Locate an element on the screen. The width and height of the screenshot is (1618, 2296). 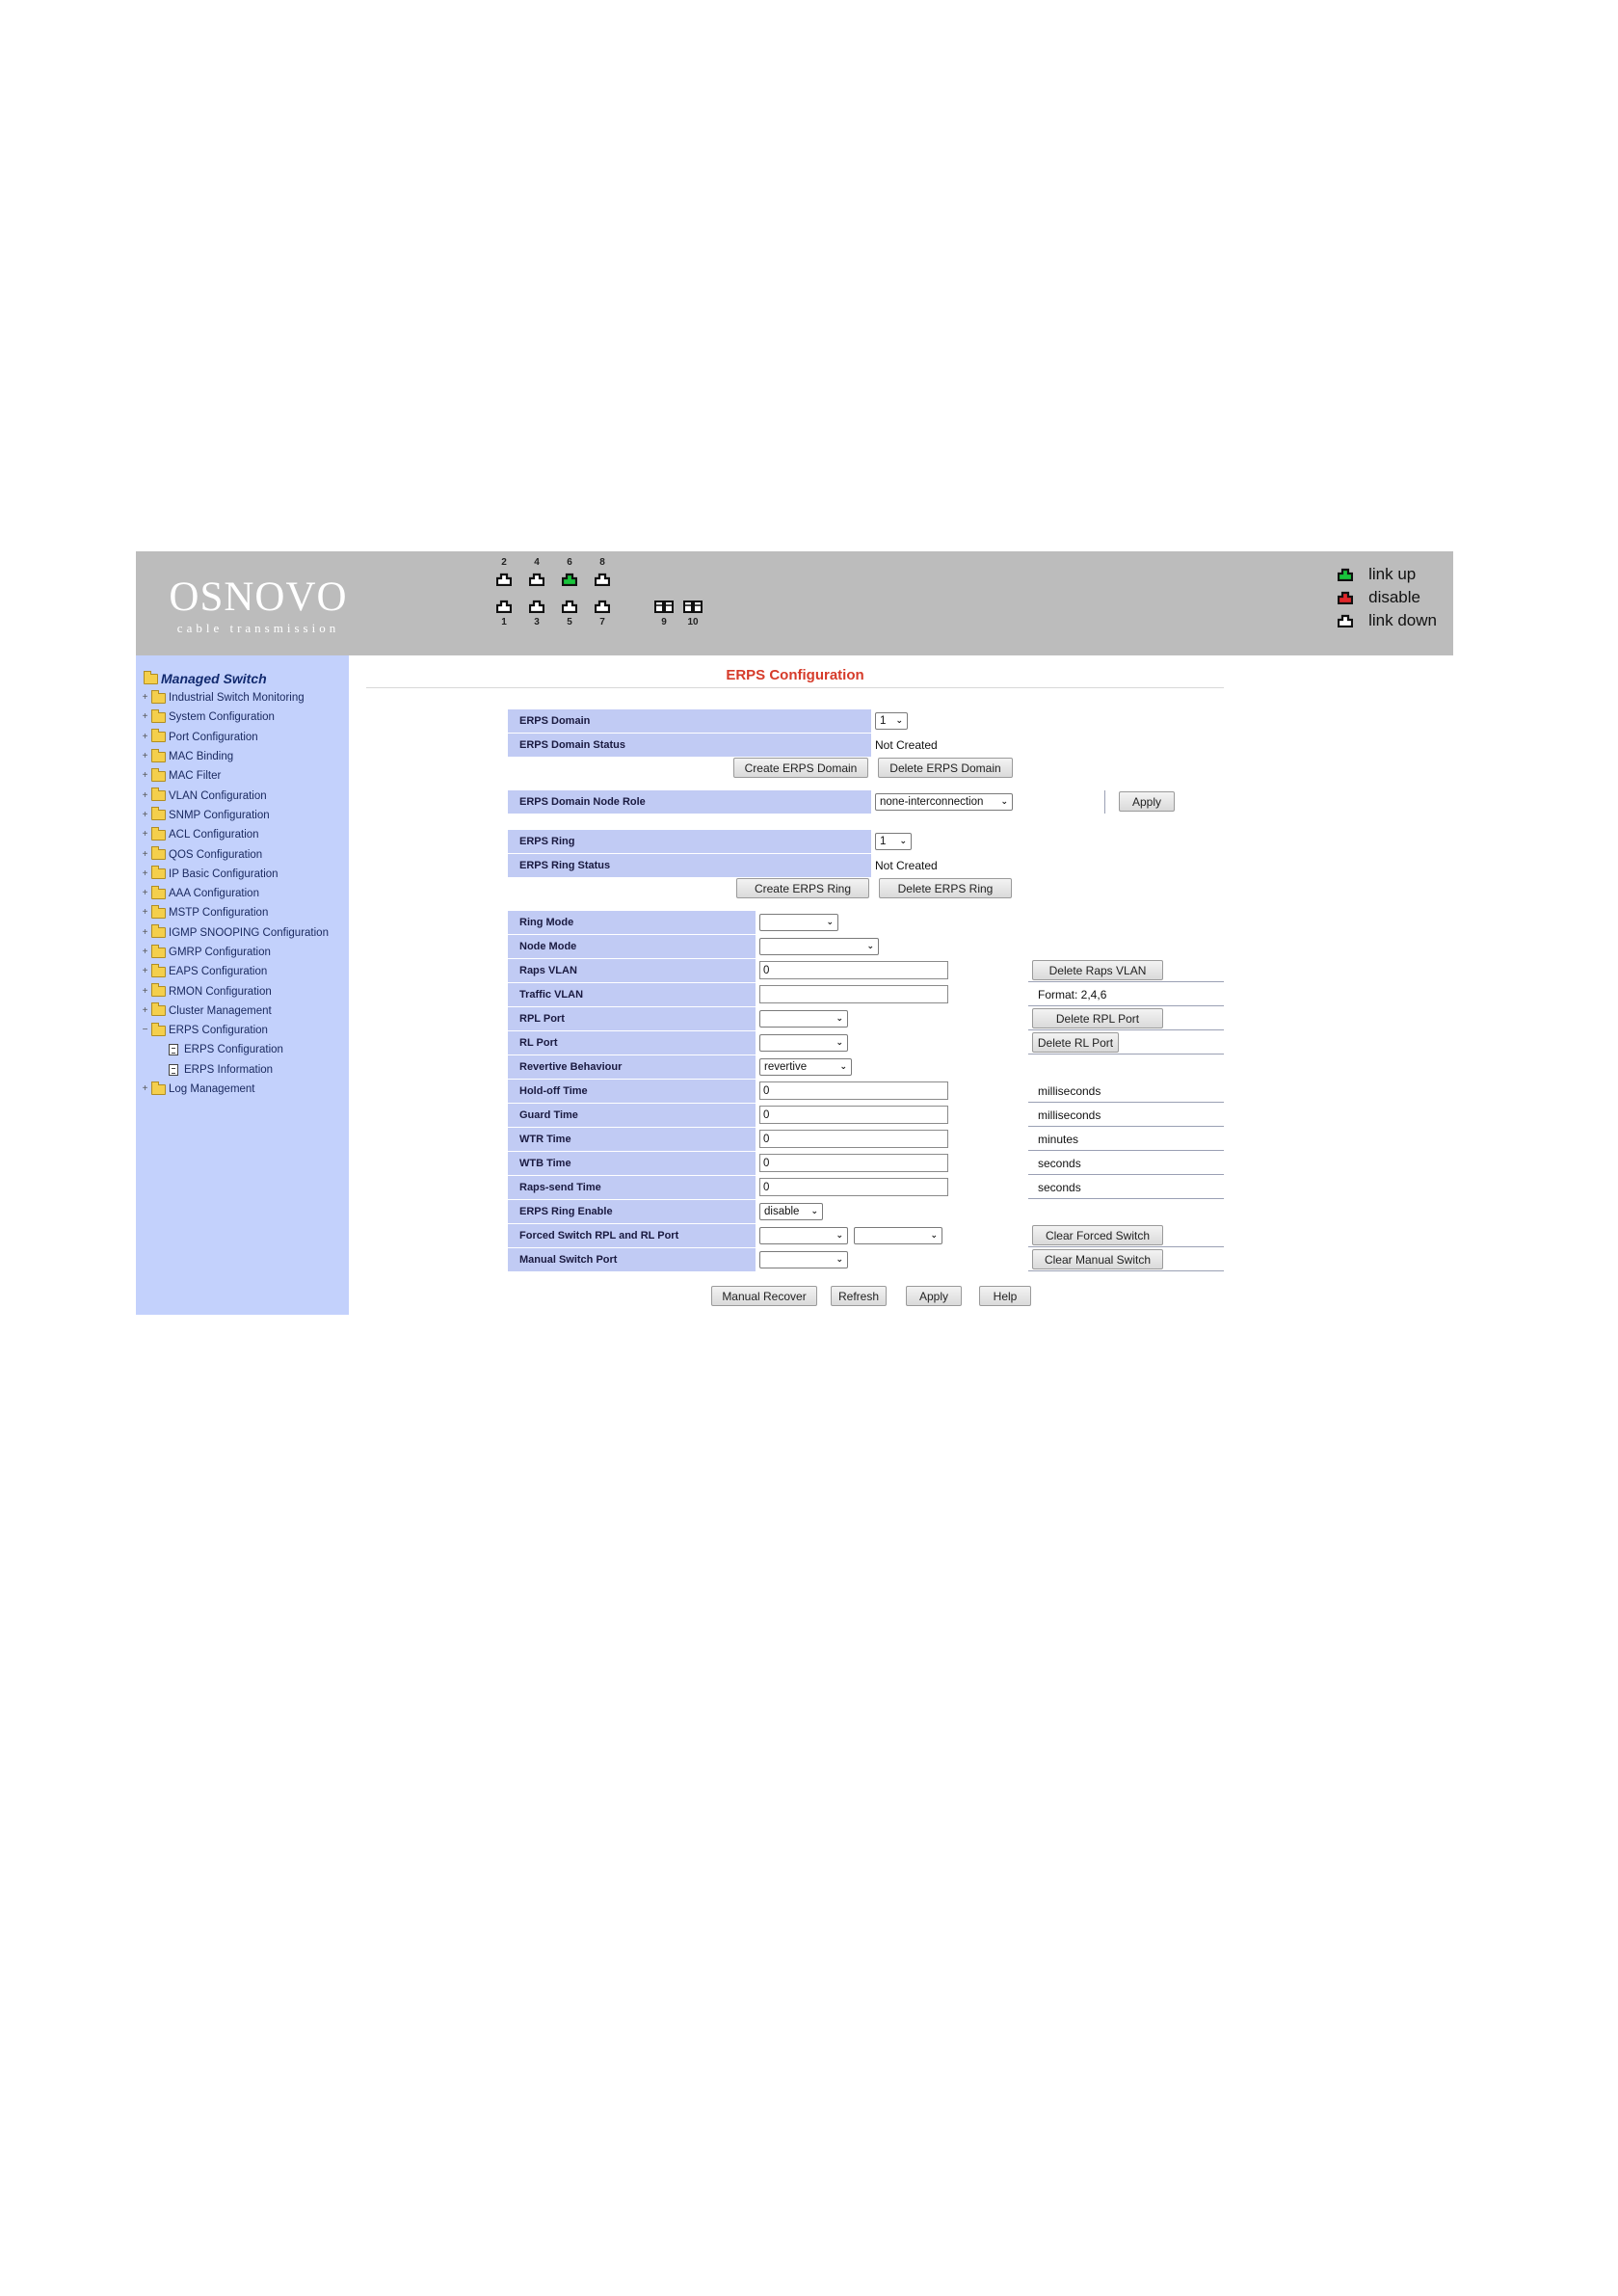
node-role-select: none-interconnection ⌄ is located at coordinates (944, 801).